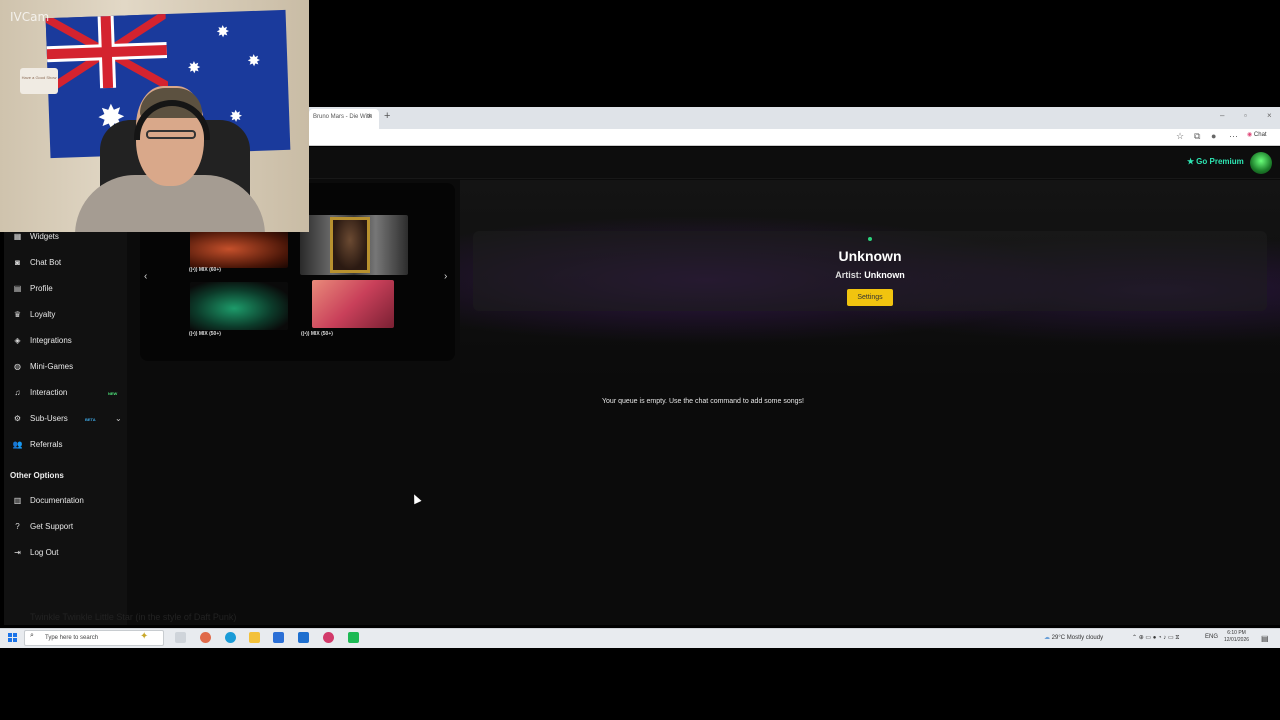 The width and height of the screenshot is (1280, 720). What do you see at coordinates (794, 137) in the screenshot?
I see `address-bar` at bounding box center [794, 137].